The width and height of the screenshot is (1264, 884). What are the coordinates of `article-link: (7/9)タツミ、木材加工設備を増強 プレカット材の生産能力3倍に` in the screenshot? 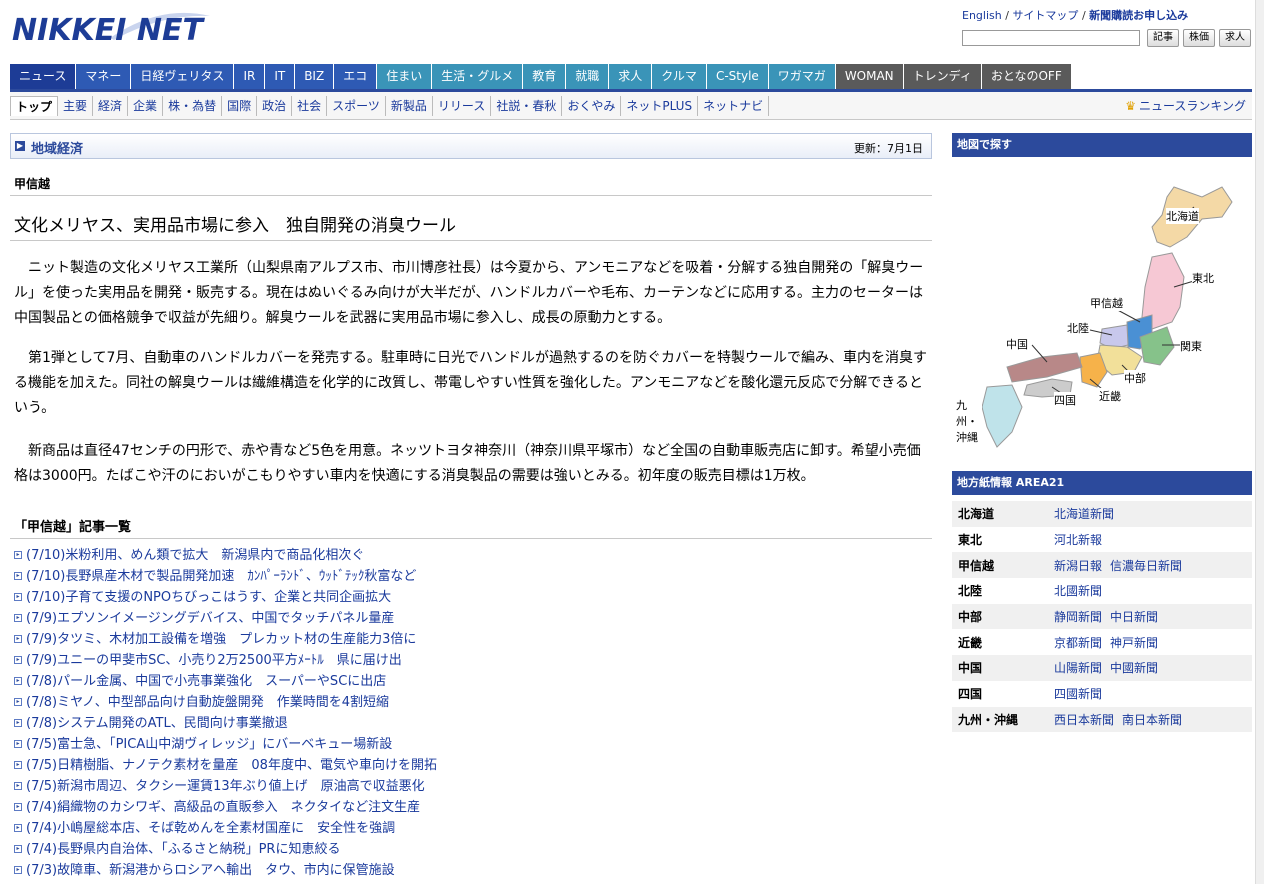 It's located at (221, 639).